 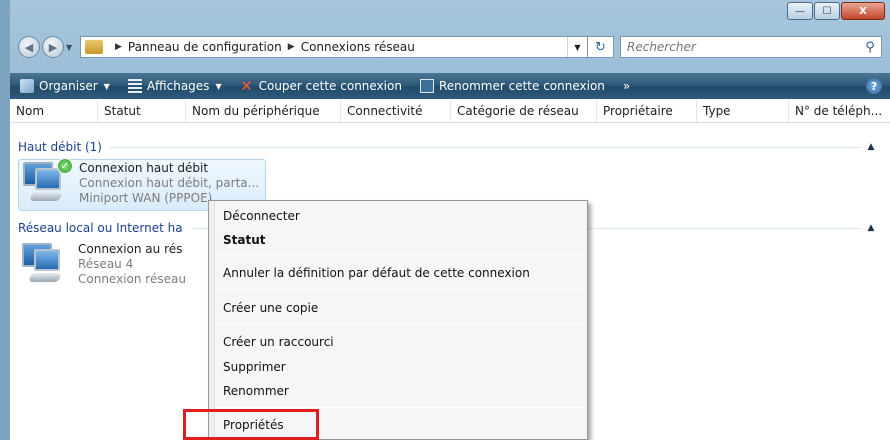 I want to click on views-icon, so click(x=134, y=86).